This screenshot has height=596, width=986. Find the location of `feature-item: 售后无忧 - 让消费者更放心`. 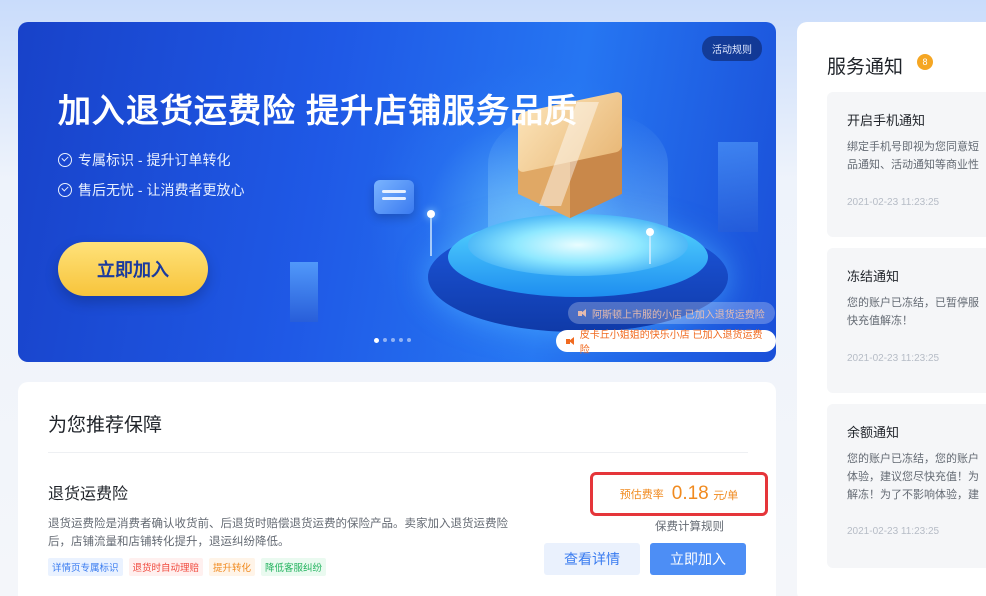

feature-item: 售后无忧 - 让消费者更放心 is located at coordinates (151, 190).